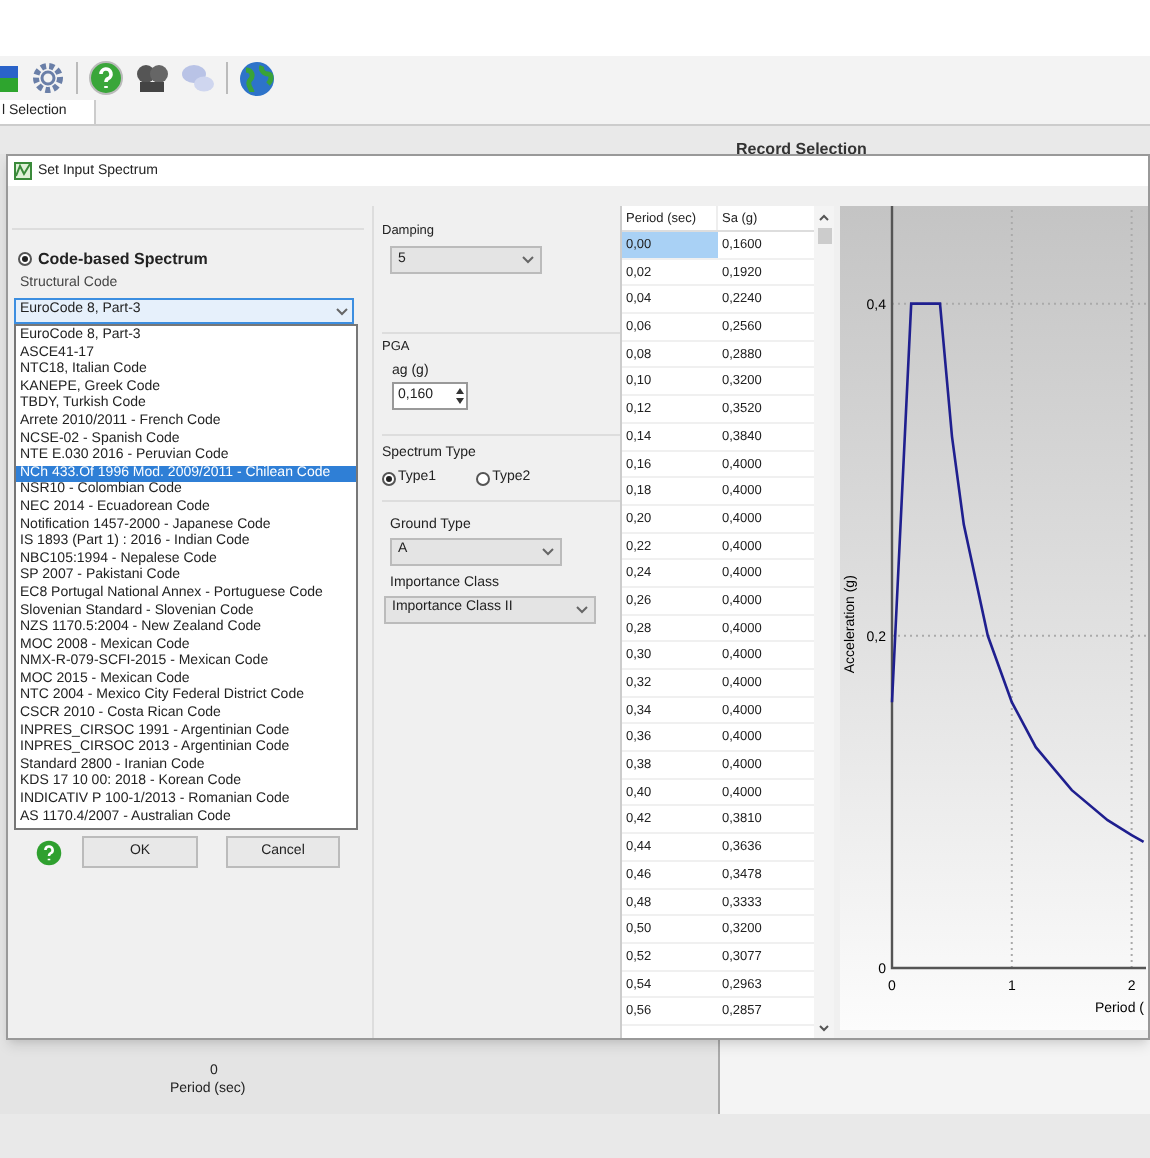 The width and height of the screenshot is (1150, 1158). What do you see at coordinates (824, 218) in the screenshot?
I see `scroll-up-icon` at bounding box center [824, 218].